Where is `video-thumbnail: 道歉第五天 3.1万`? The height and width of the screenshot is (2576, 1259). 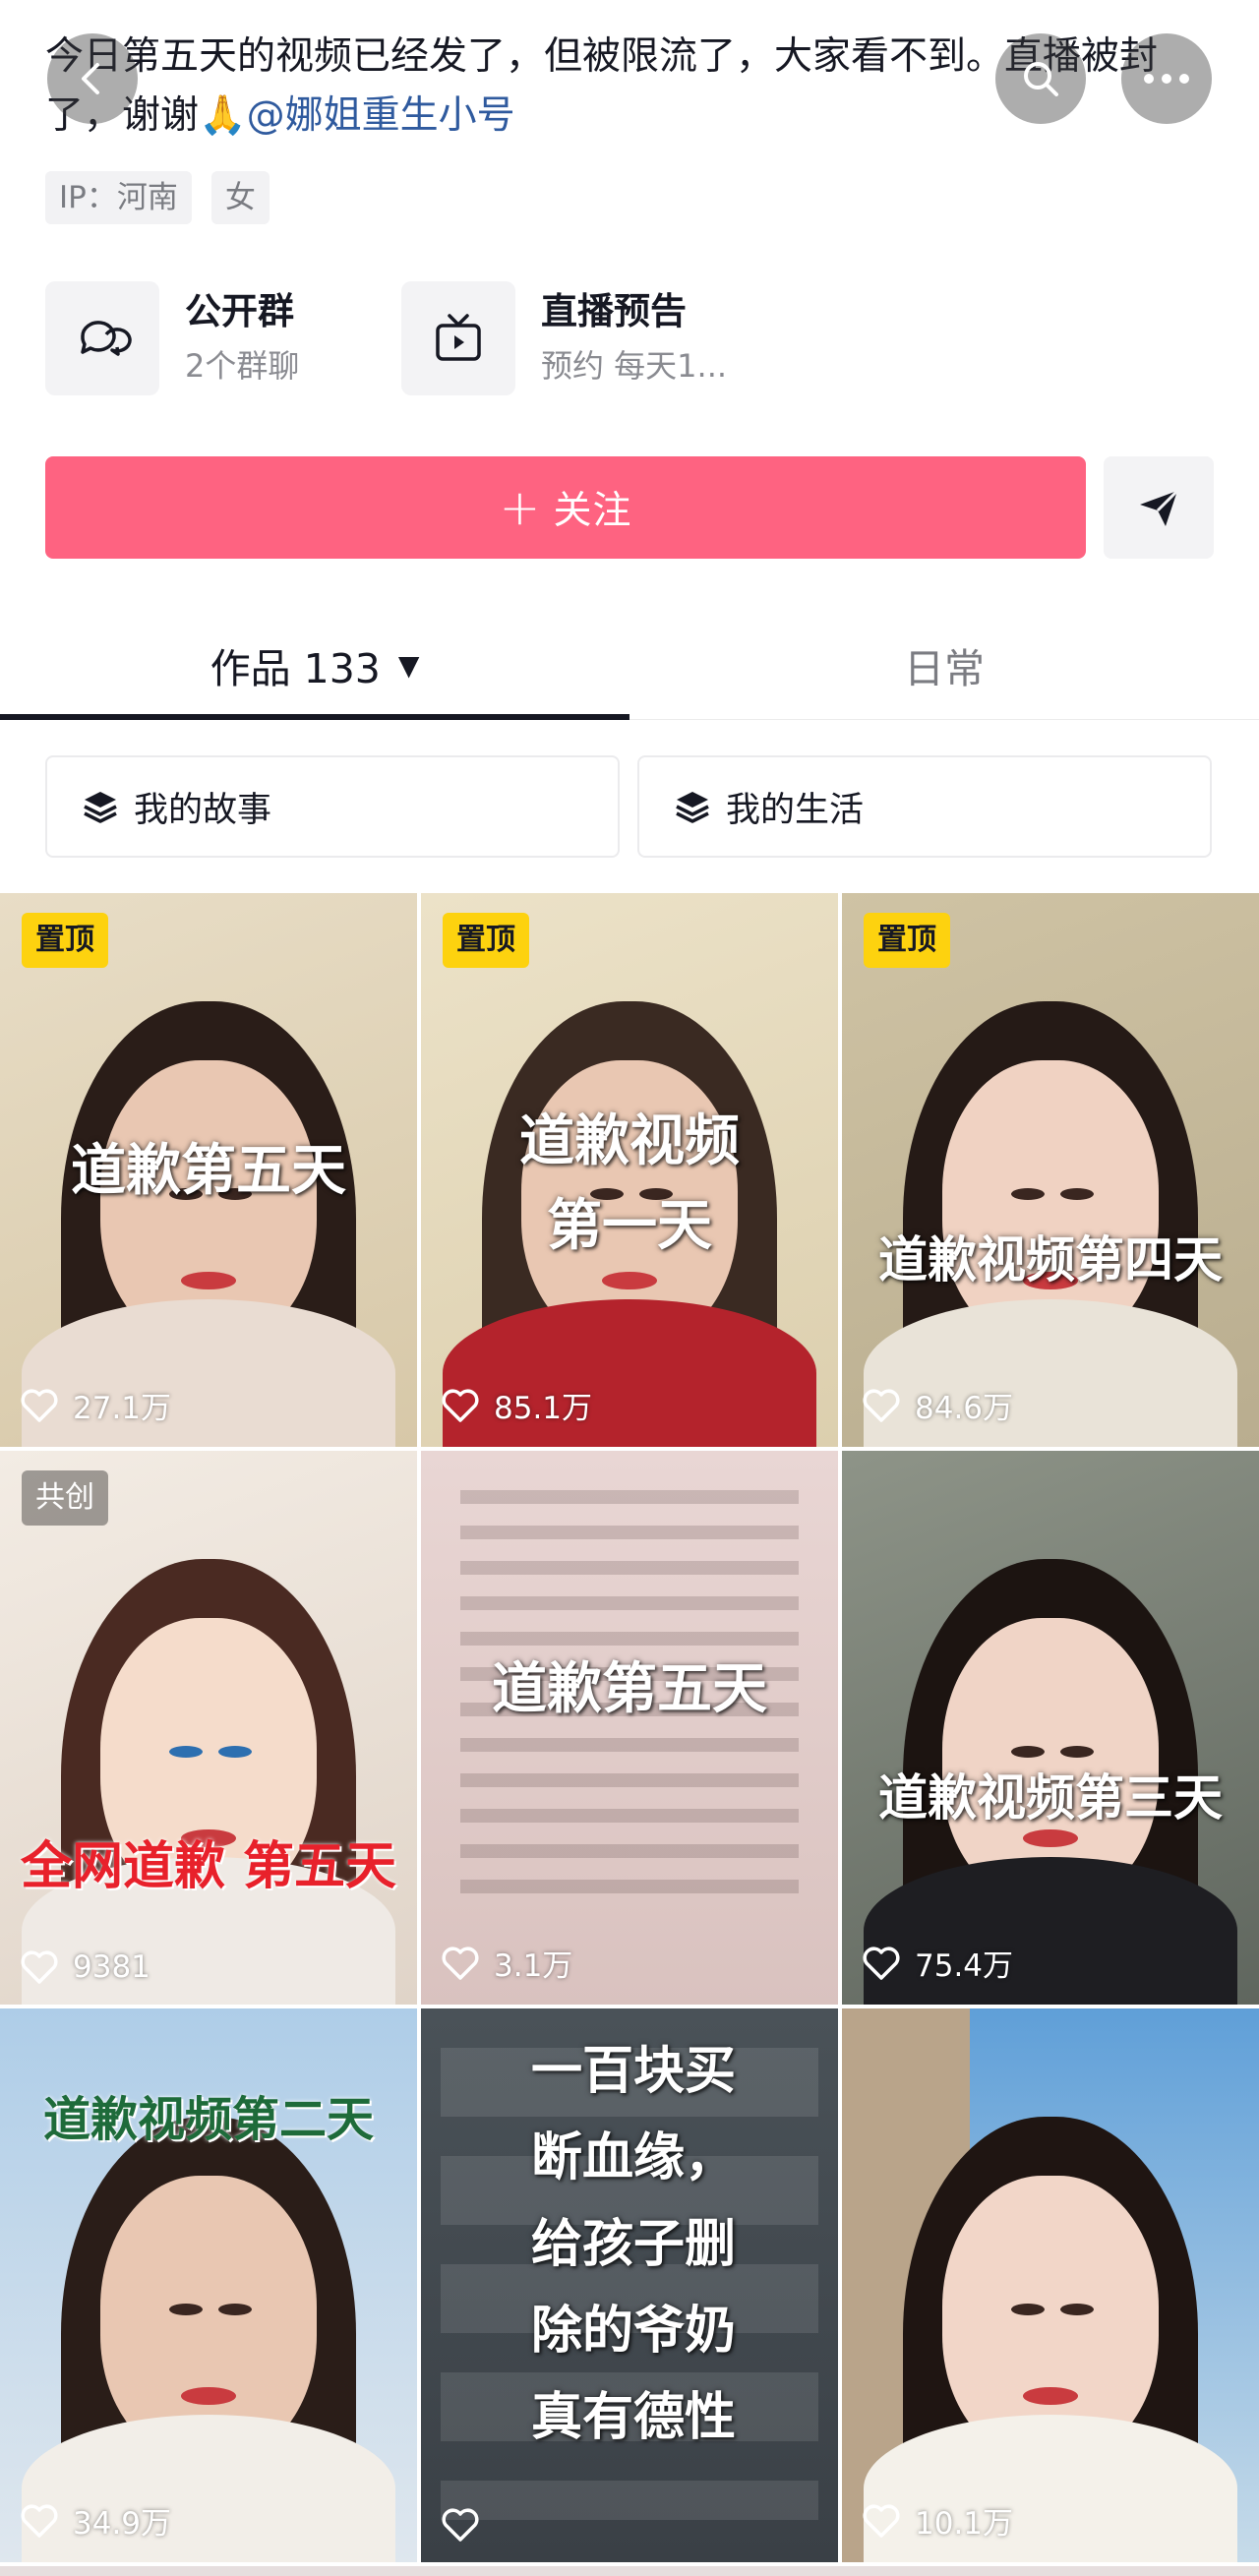
video-thumbnail: 道歉第五天 3.1万 is located at coordinates (629, 1728).